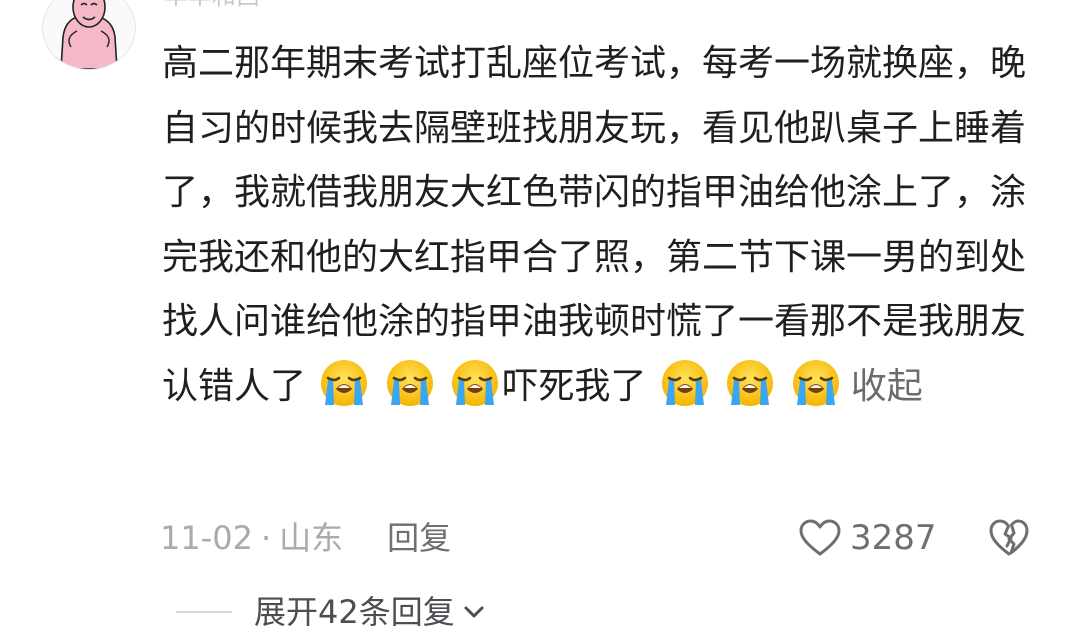 The width and height of the screenshot is (1080, 641). What do you see at coordinates (206, 538) in the screenshot?
I see `comment-date: 11-02` at bounding box center [206, 538].